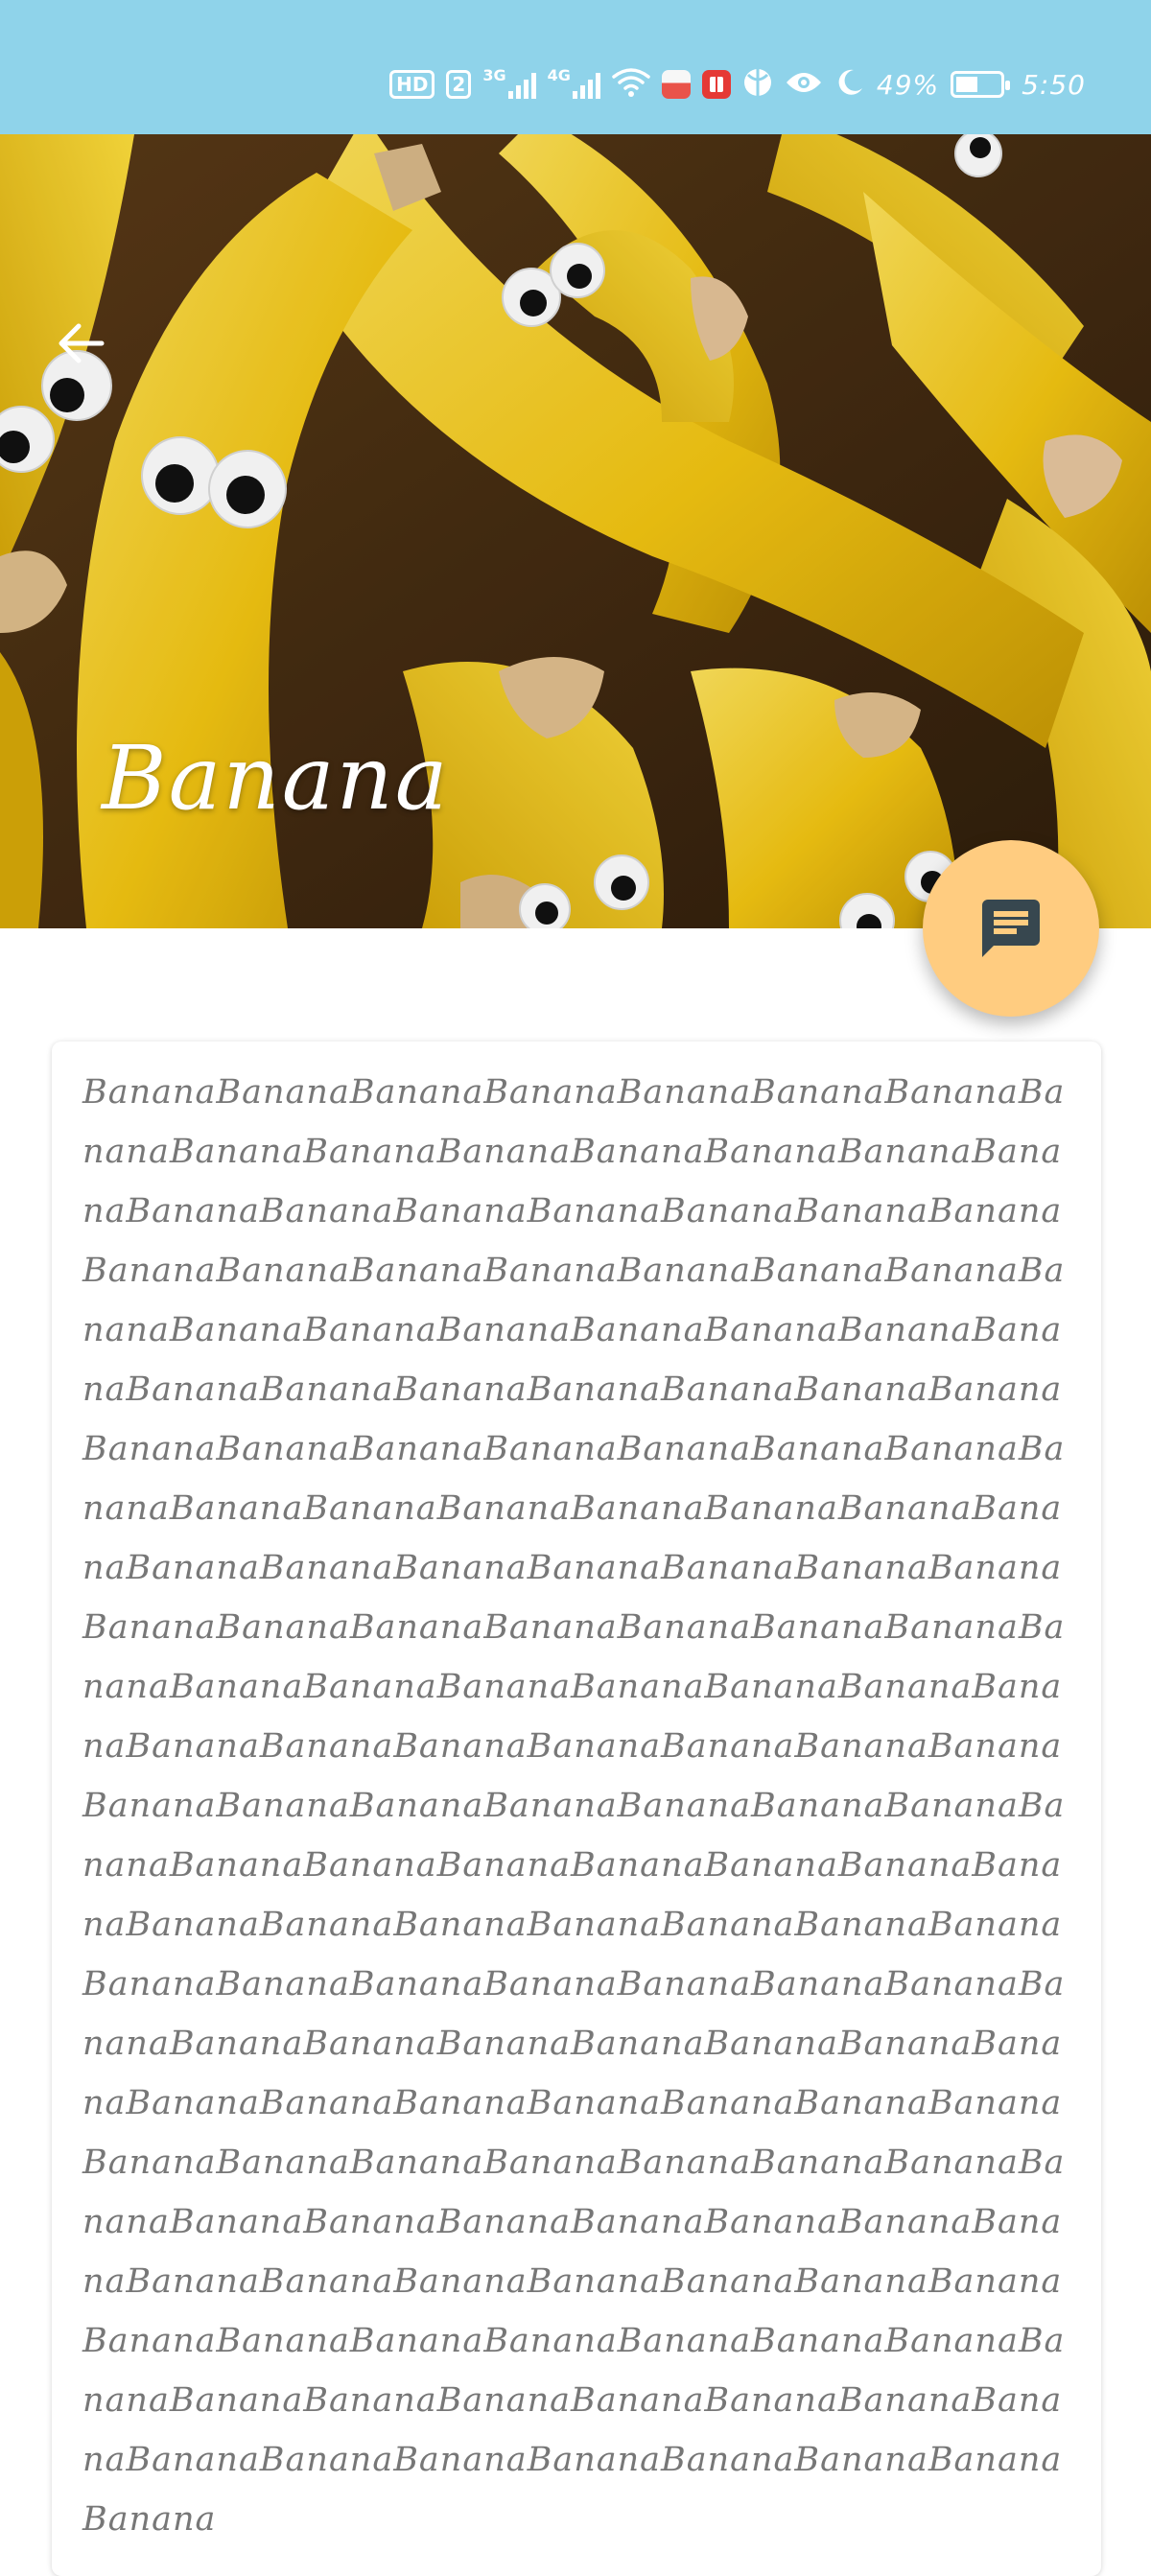 This screenshot has width=1151, height=2576. What do you see at coordinates (631, 84) in the screenshot?
I see `wifi-icon` at bounding box center [631, 84].